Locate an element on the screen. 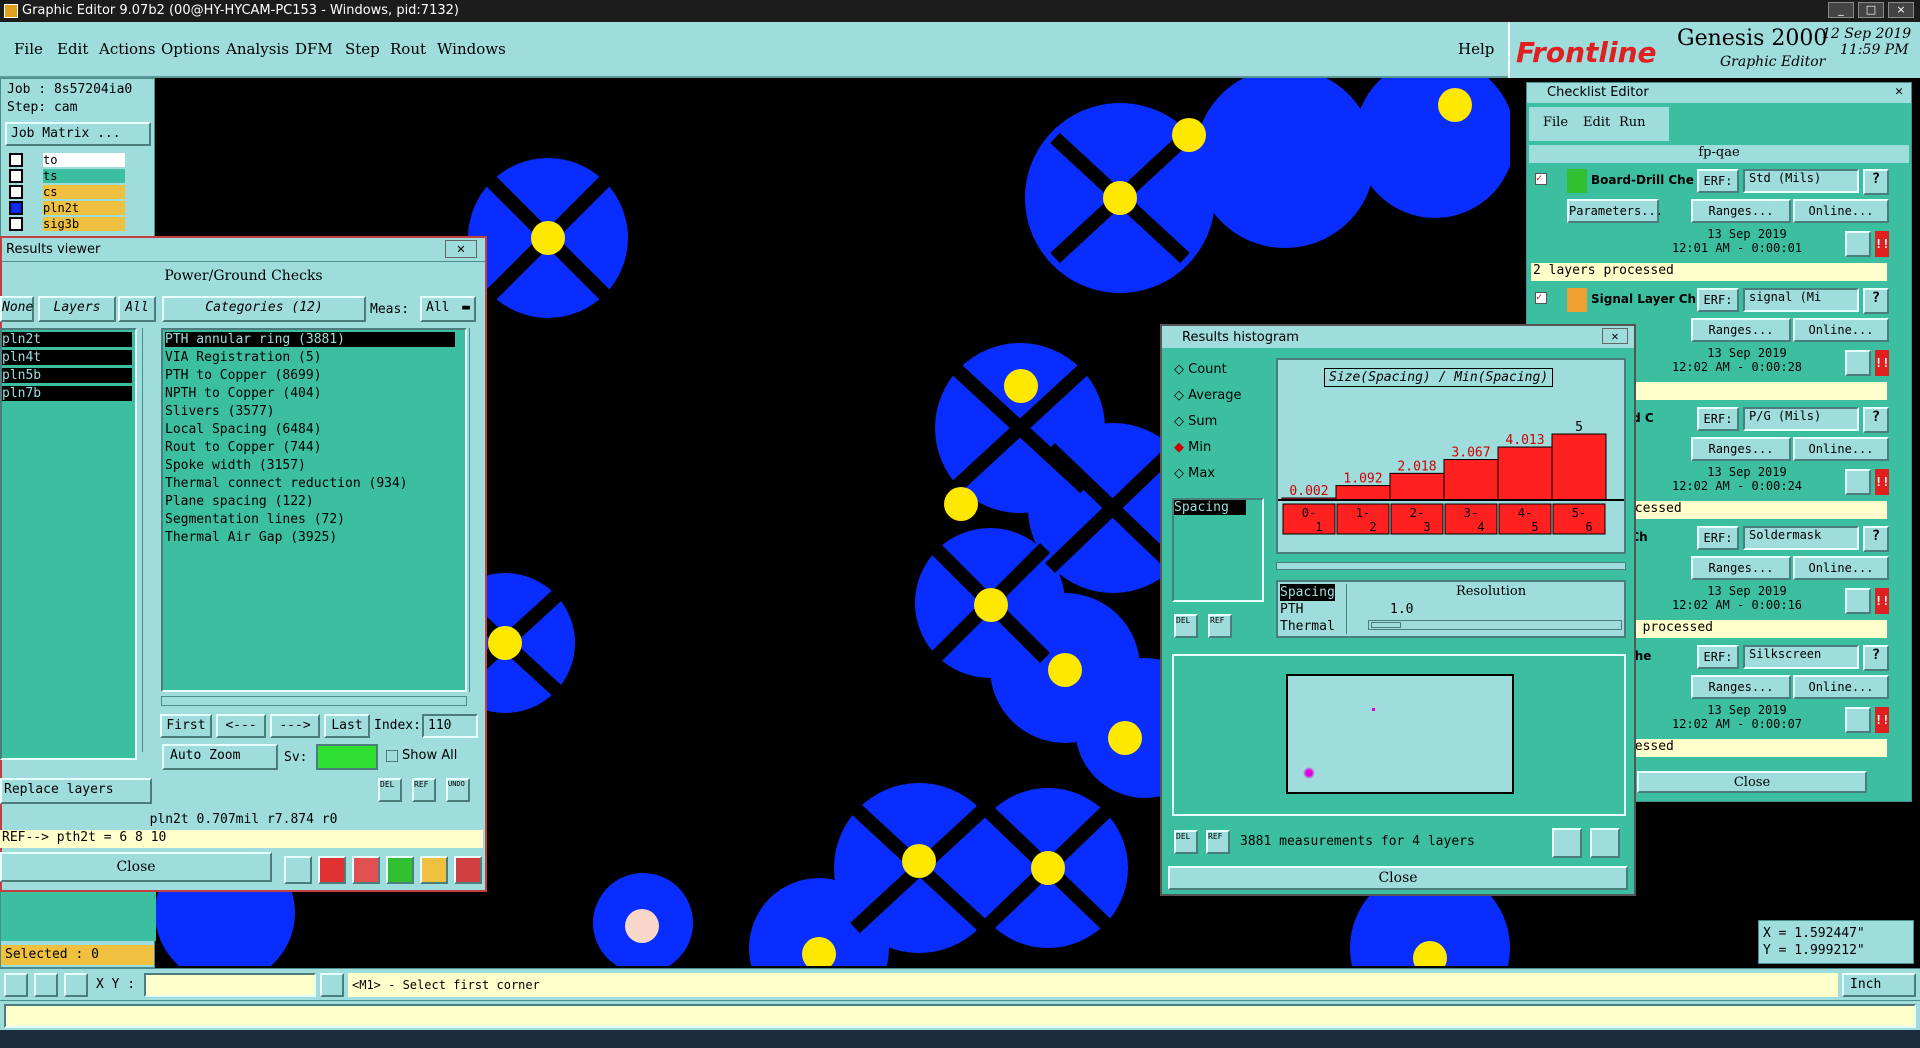 This screenshot has height=1048, width=1920. show-all-checkbox is located at coordinates (392, 756).